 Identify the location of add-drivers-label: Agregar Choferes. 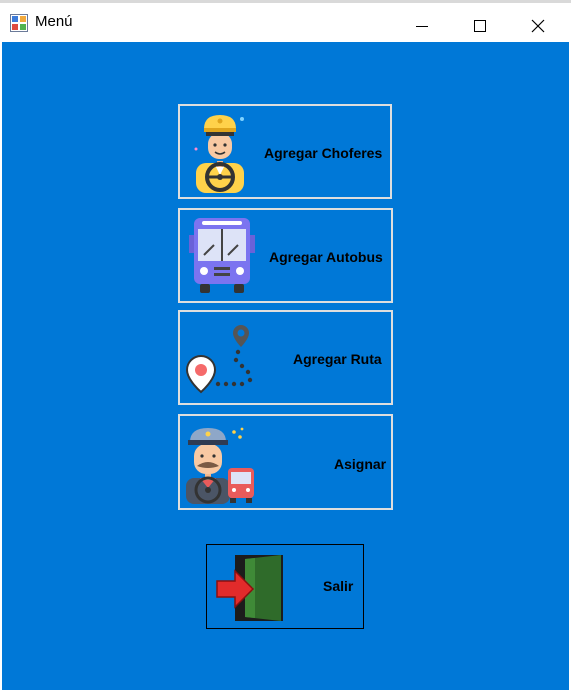
(323, 153).